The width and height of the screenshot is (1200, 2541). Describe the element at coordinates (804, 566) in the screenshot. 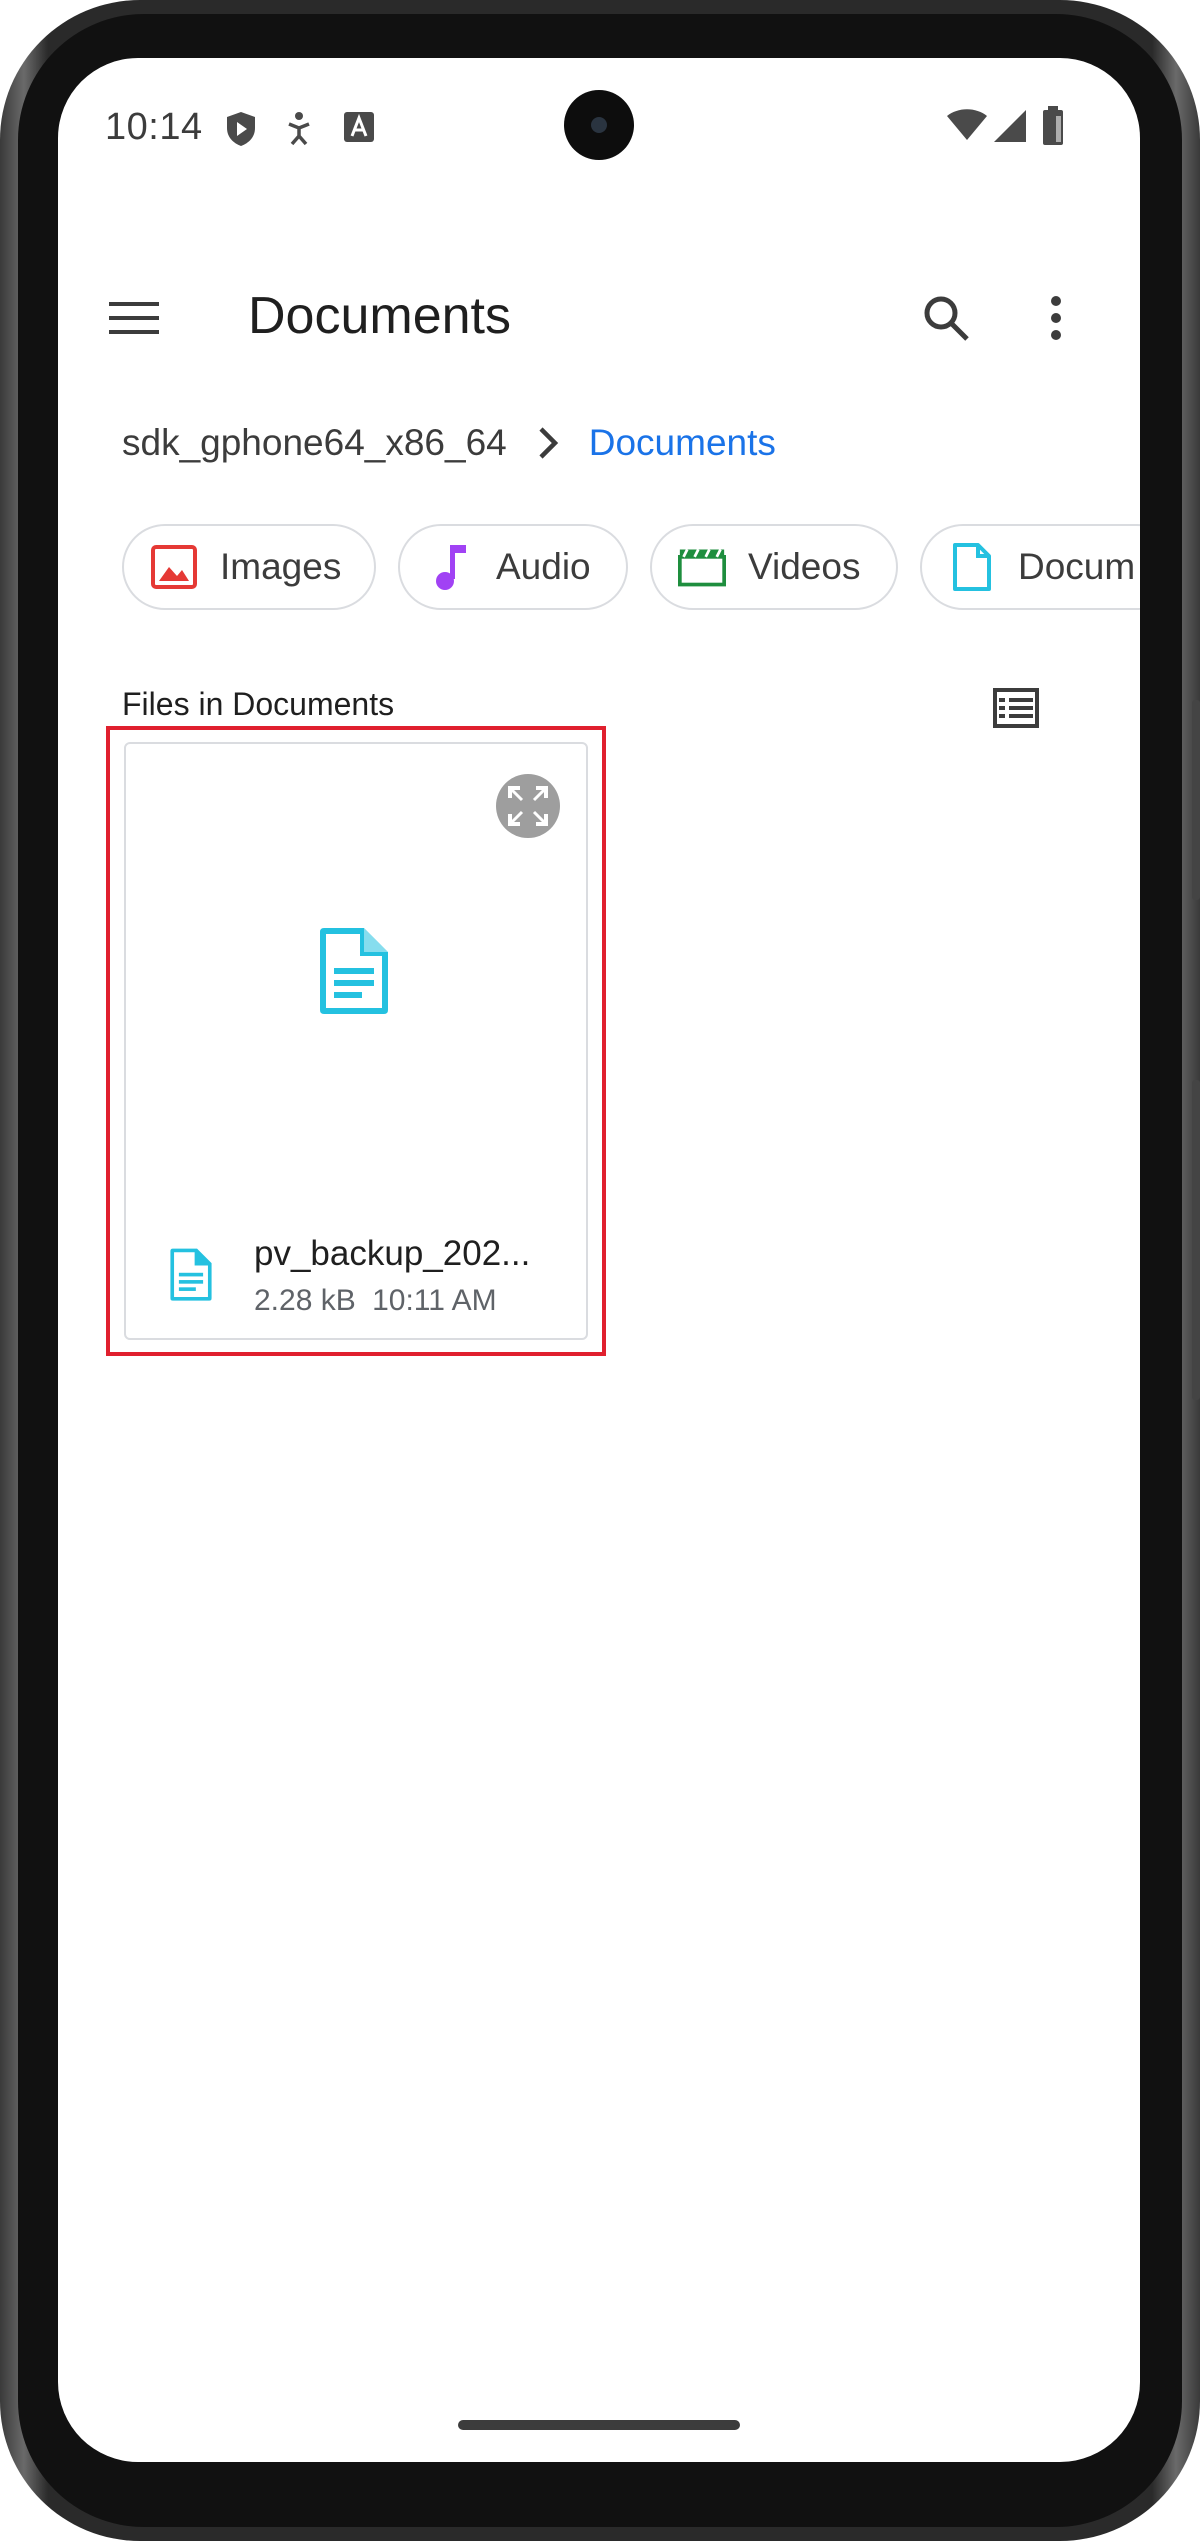

I see `chip-label: Videos` at that location.